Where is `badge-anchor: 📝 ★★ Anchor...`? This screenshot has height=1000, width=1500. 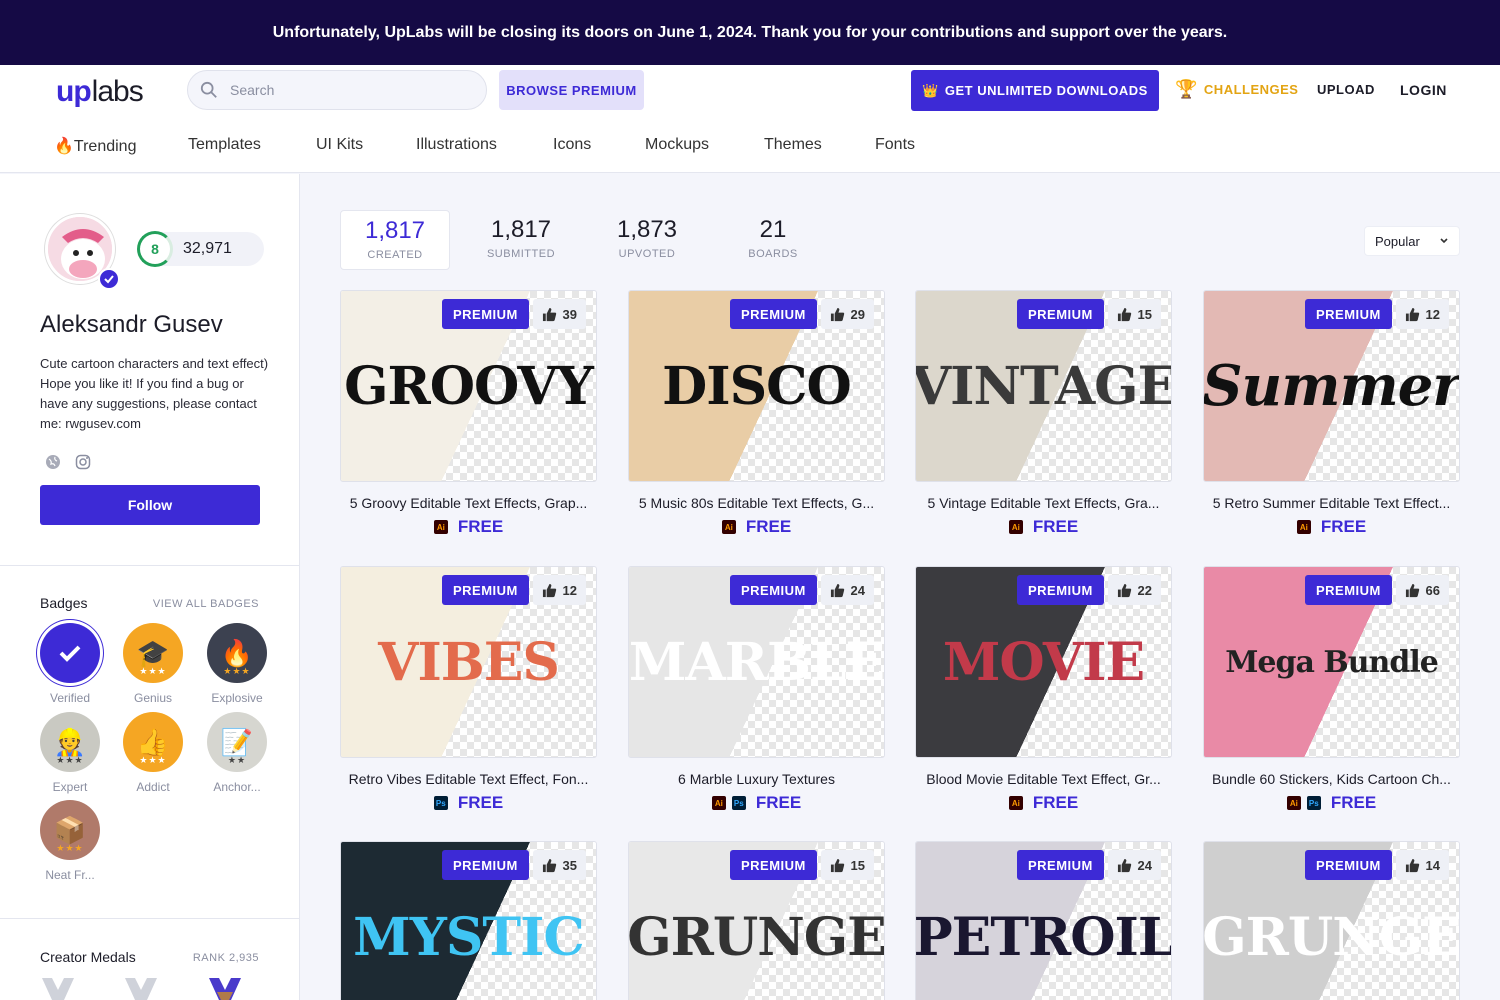
badge-anchor: 📝 ★★ Anchor... is located at coordinates (237, 753).